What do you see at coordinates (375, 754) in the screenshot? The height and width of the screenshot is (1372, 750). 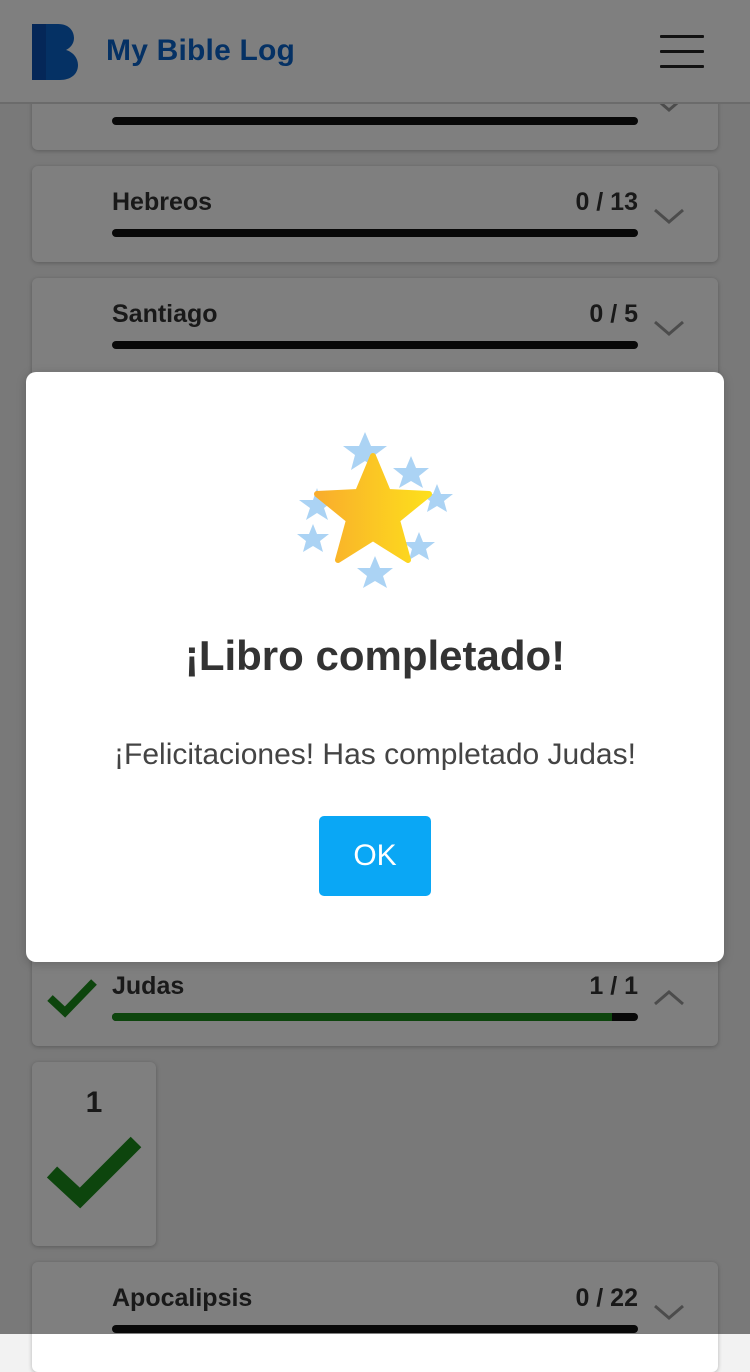 I see `dialog-message: ¡Felicitaciones! Has completado Judas!` at bounding box center [375, 754].